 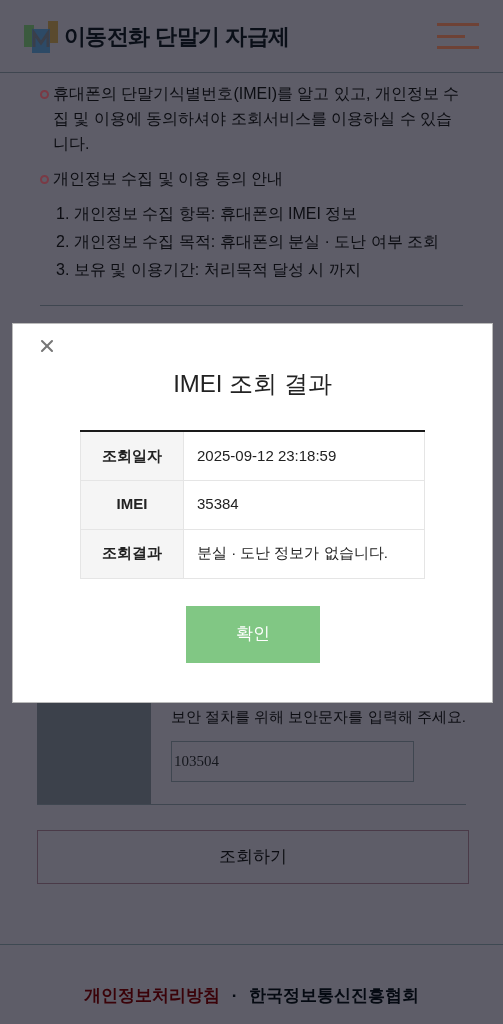 I want to click on confirm-button: 확인, so click(x=252, y=634).